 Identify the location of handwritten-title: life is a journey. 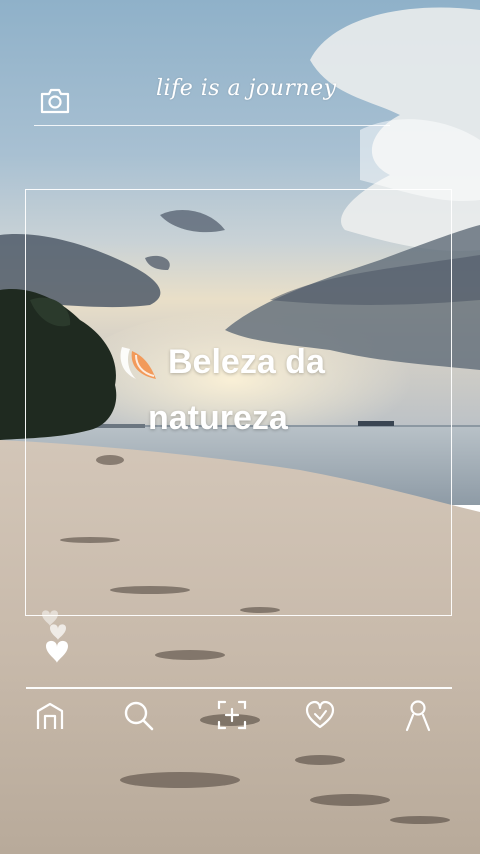
(246, 88).